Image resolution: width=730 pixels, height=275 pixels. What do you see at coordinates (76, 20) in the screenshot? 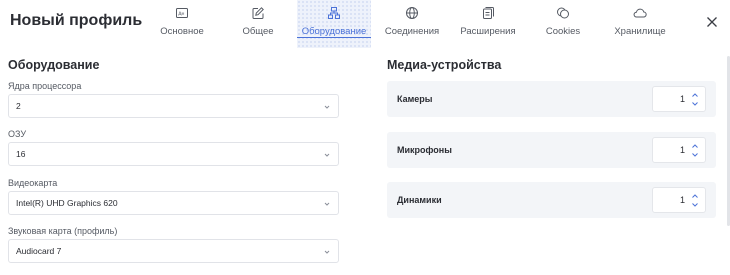
I see `window-title: Новый профиль` at bounding box center [76, 20].